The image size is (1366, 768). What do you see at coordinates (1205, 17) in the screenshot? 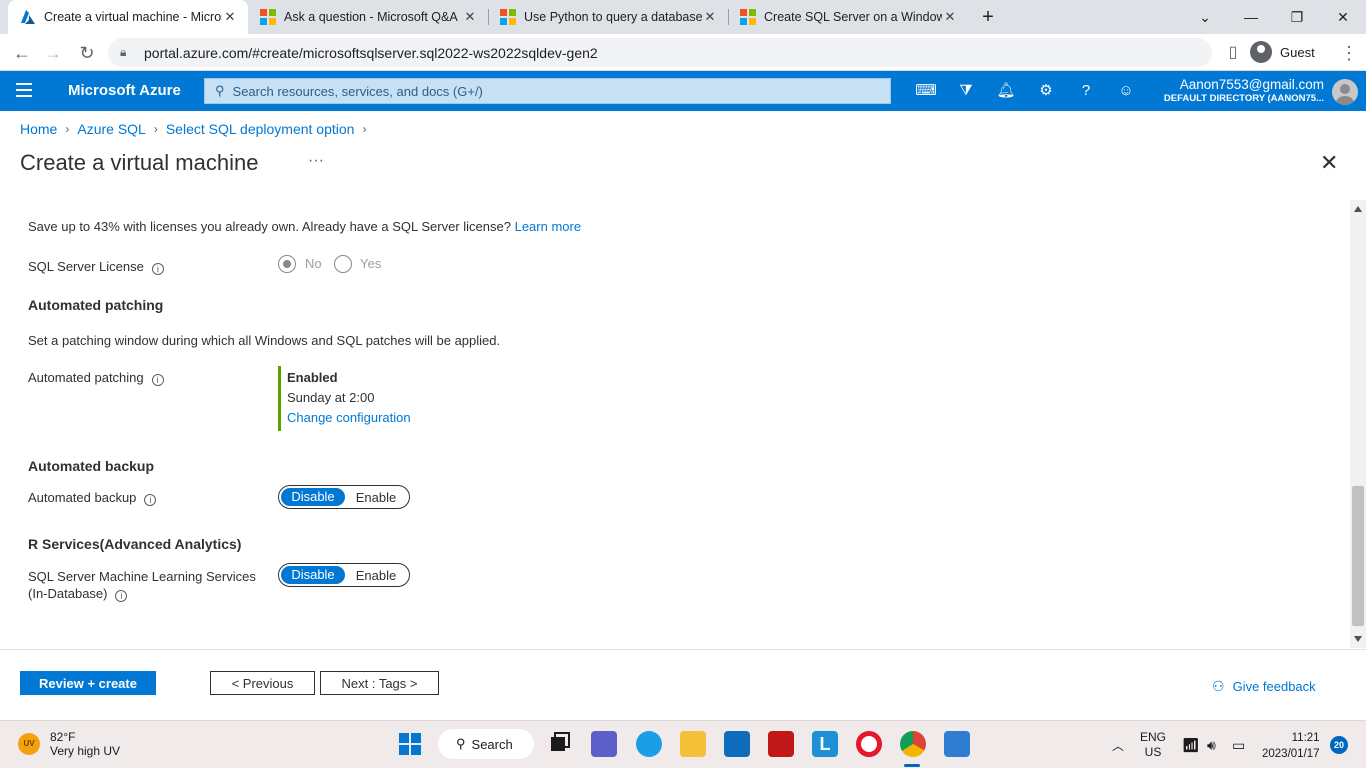
I see `tab-search-icon: ⌄` at bounding box center [1205, 17].